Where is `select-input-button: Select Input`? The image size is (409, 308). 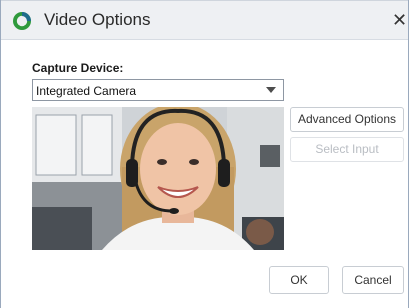 select-input-button: Select Input is located at coordinates (347, 149).